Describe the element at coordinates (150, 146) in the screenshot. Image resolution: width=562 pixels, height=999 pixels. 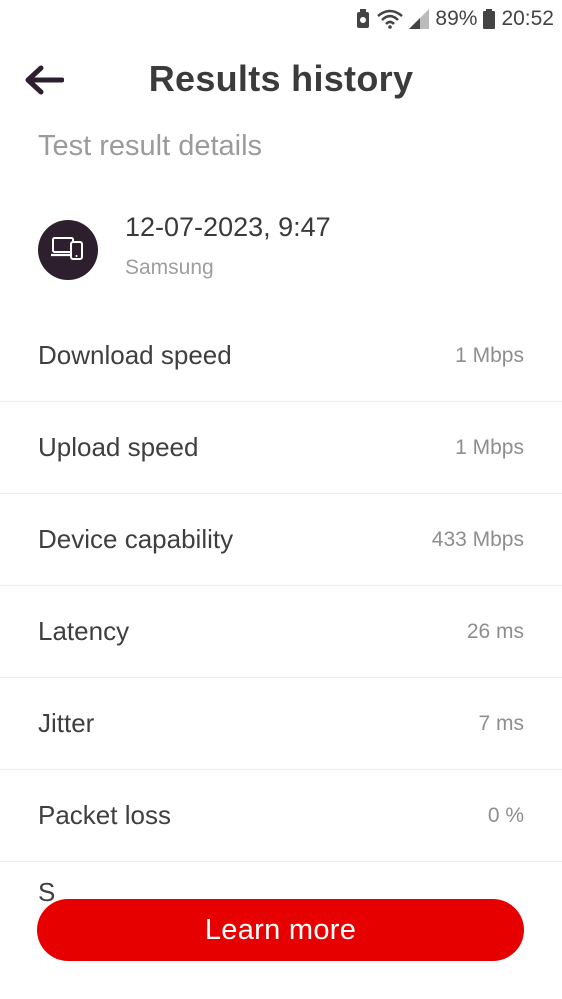
I see `section-title: Test result details` at that location.